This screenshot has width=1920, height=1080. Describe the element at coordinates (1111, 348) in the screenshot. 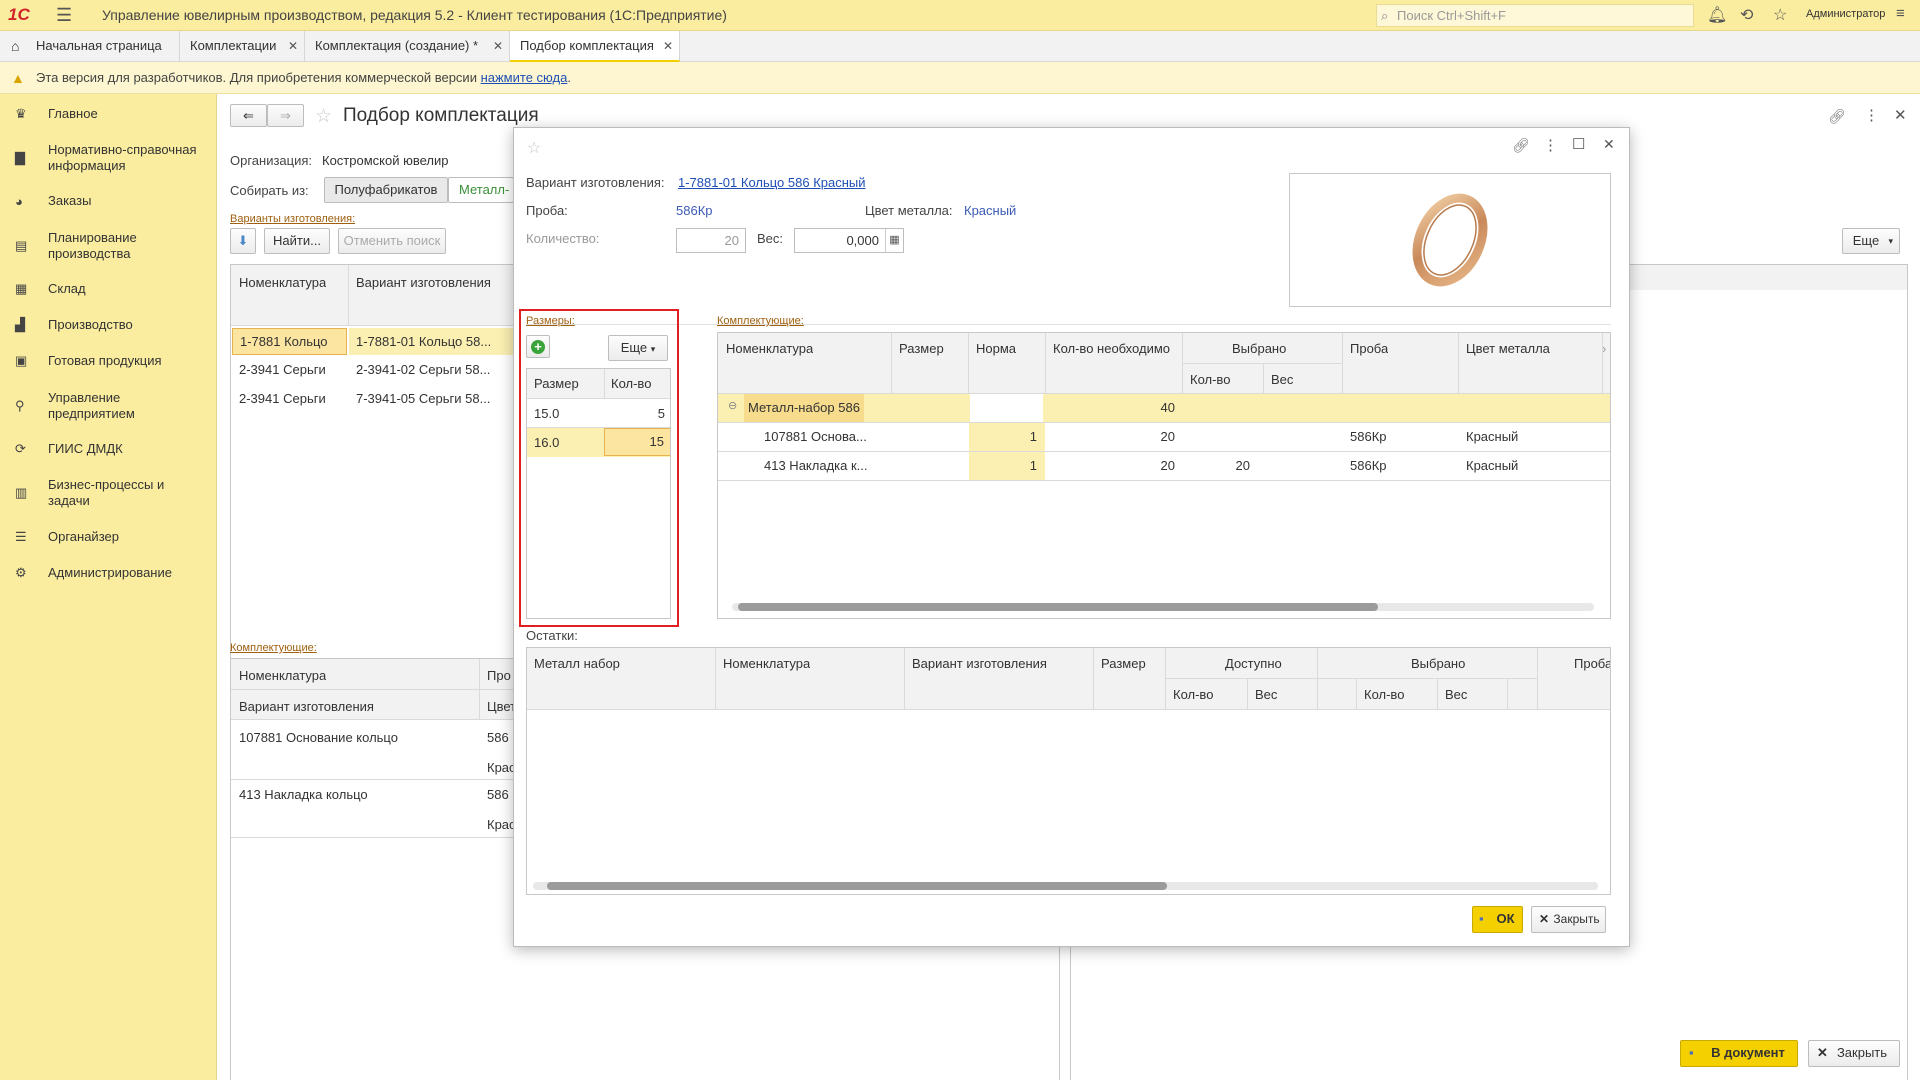

I see `column-header: Кол-во необходимо` at that location.